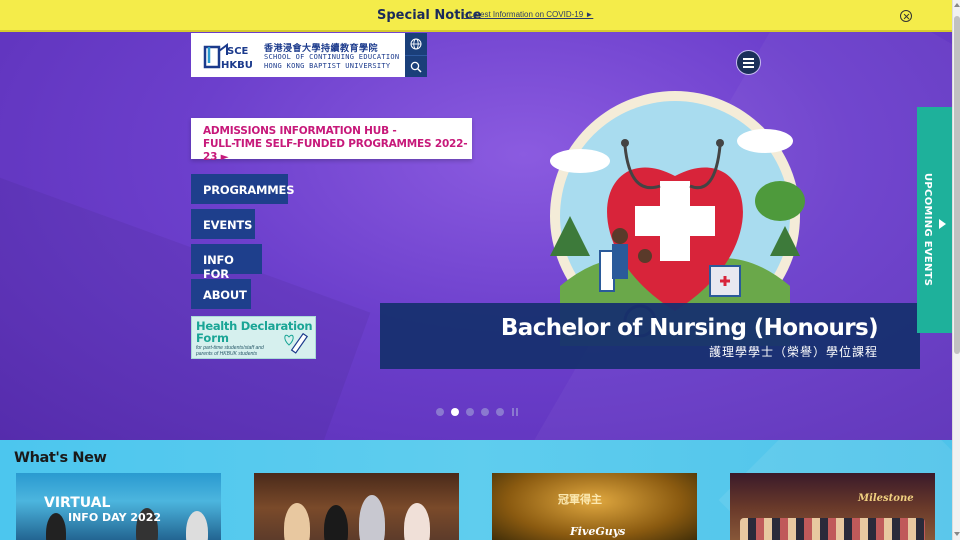 The width and height of the screenshot is (960, 540). I want to click on nav-info-for: INFO FOR, so click(226, 262).